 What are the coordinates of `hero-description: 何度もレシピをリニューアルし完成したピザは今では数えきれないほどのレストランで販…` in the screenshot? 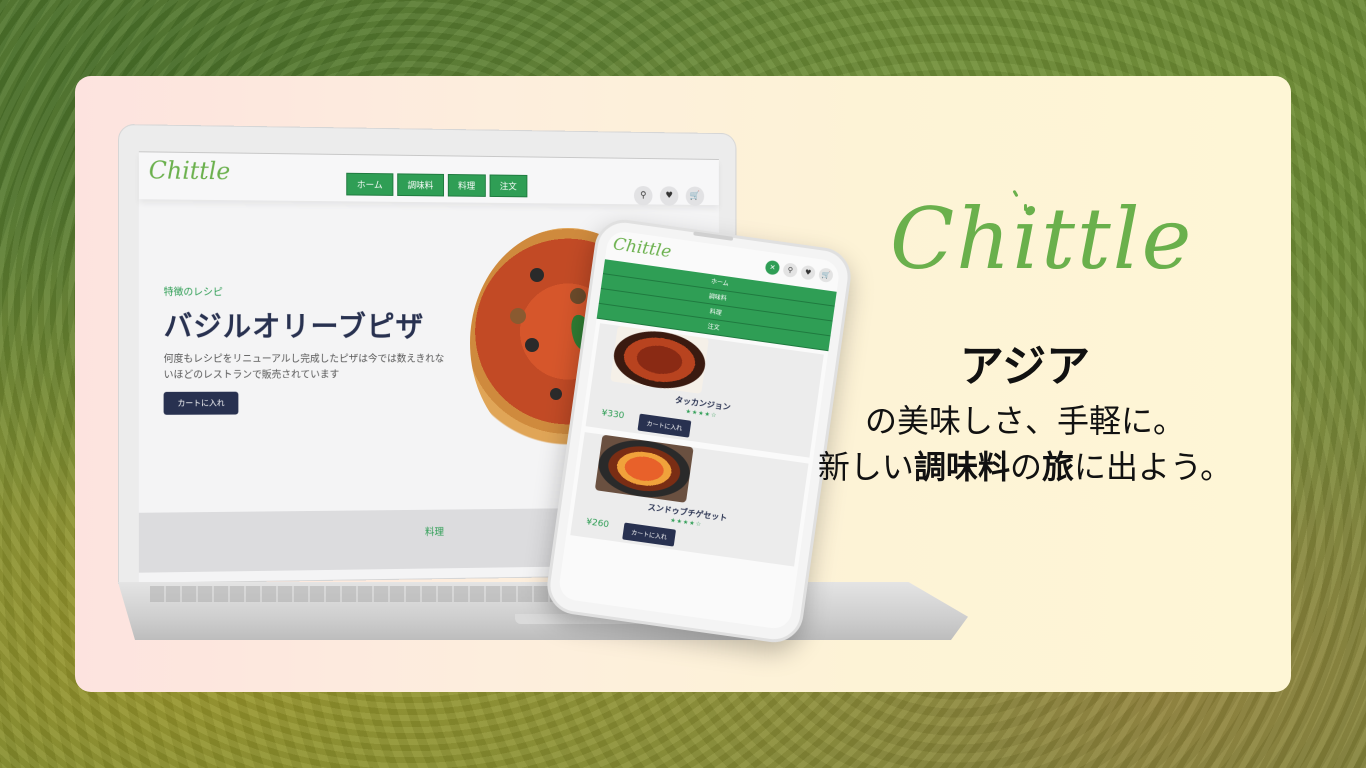 It's located at (304, 367).